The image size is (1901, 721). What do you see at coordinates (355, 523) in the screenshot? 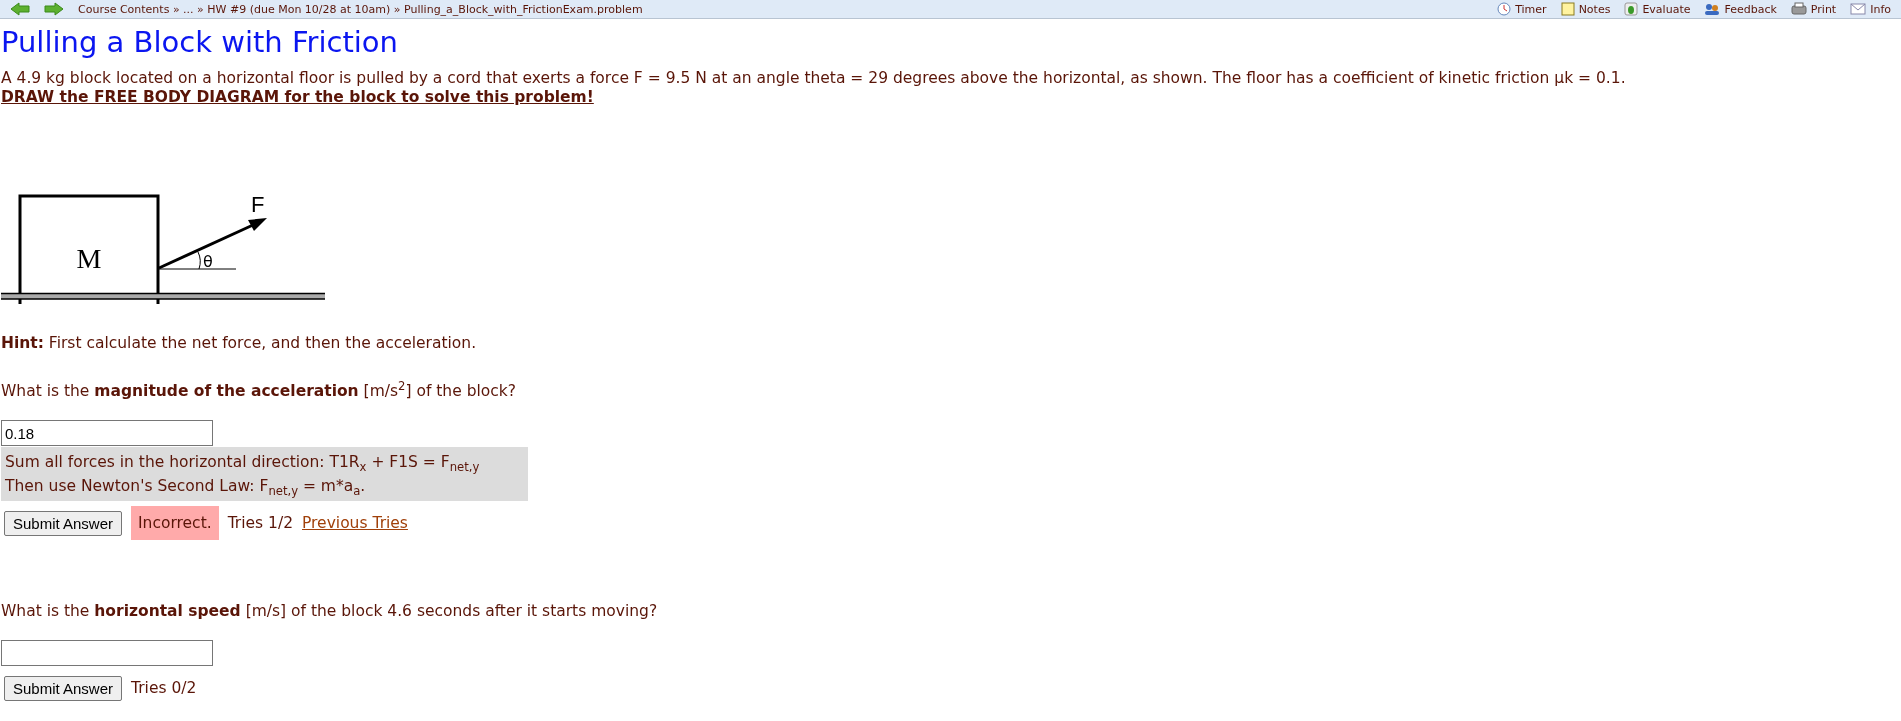
I see `previous-tries-link: Previous Tries` at bounding box center [355, 523].